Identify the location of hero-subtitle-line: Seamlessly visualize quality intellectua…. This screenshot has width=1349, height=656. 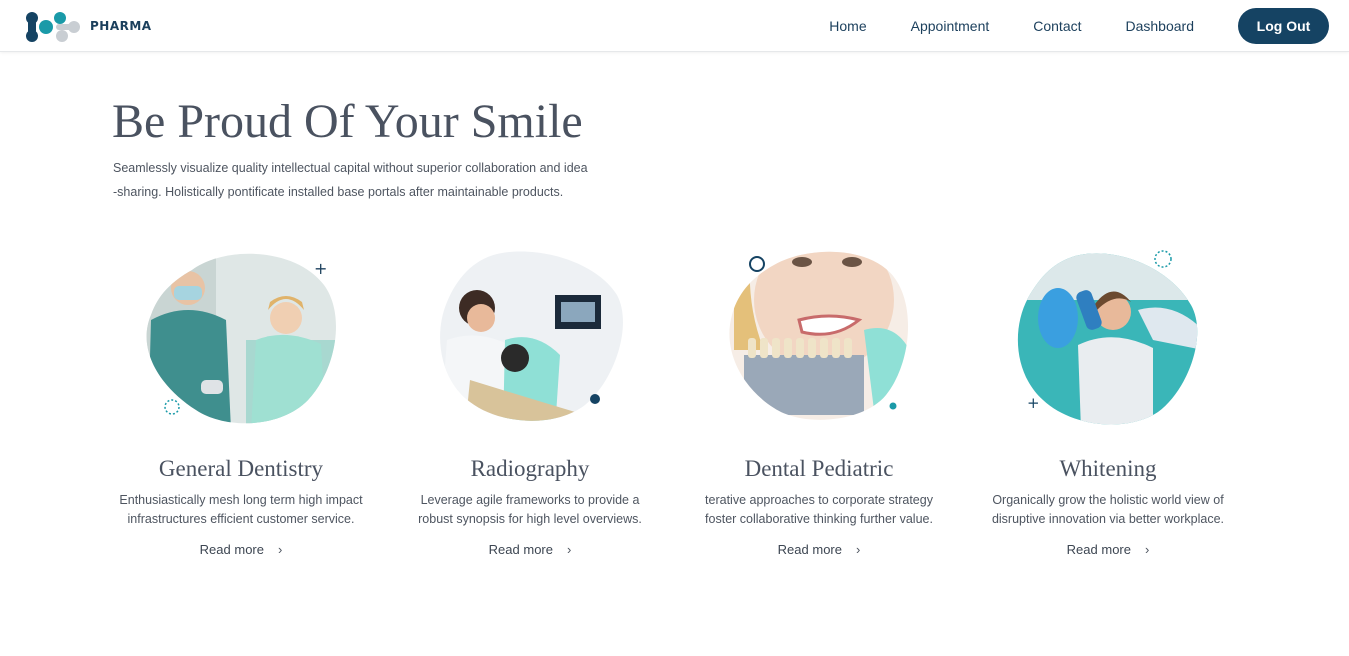
(350, 168).